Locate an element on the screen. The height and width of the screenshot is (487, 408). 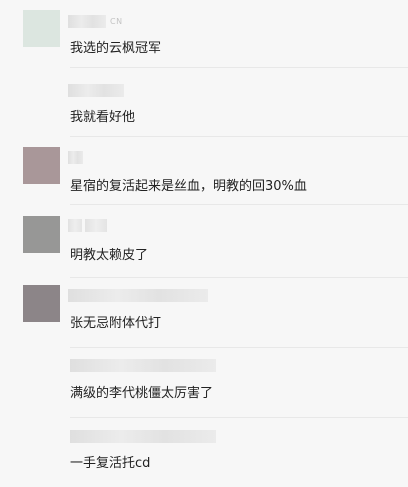
region-tag: CN is located at coordinates (116, 21).